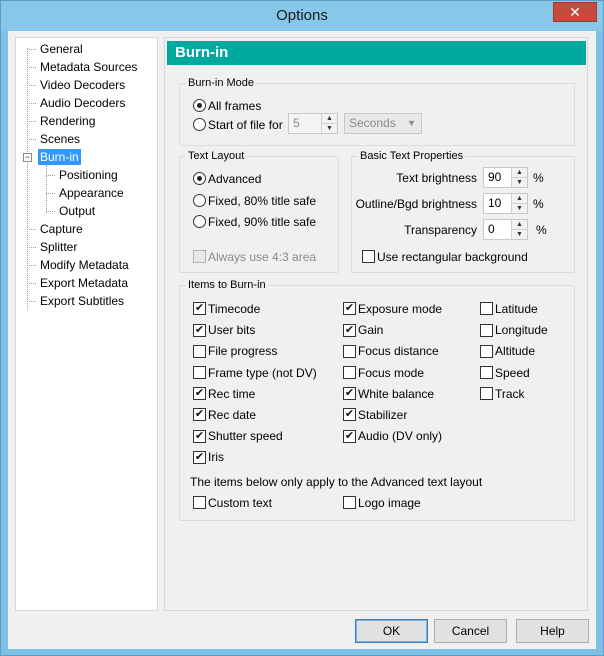 The image size is (604, 656). Describe the element at coordinates (240, 502) in the screenshot. I see `option-label: Custom text` at that location.